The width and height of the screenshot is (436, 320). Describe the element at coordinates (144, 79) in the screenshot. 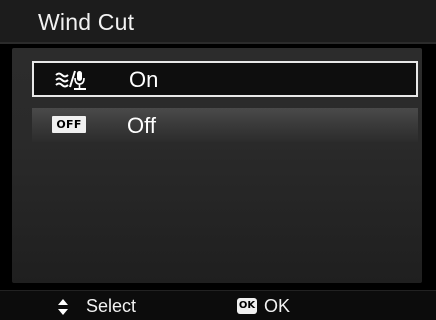

I see `menu-item-label: On` at that location.